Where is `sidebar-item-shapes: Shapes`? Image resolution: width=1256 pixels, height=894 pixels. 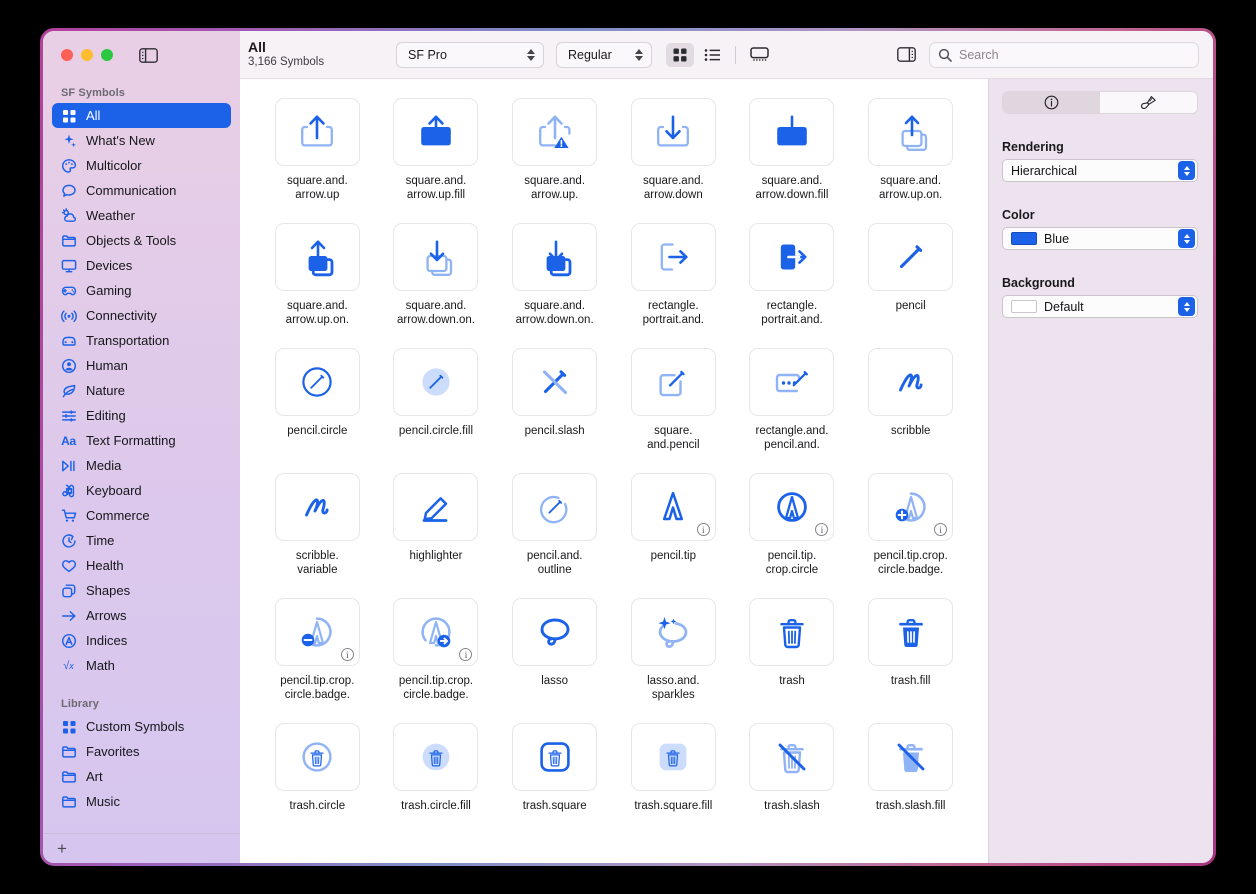
sidebar-item-shapes: Shapes is located at coordinates (141, 590).